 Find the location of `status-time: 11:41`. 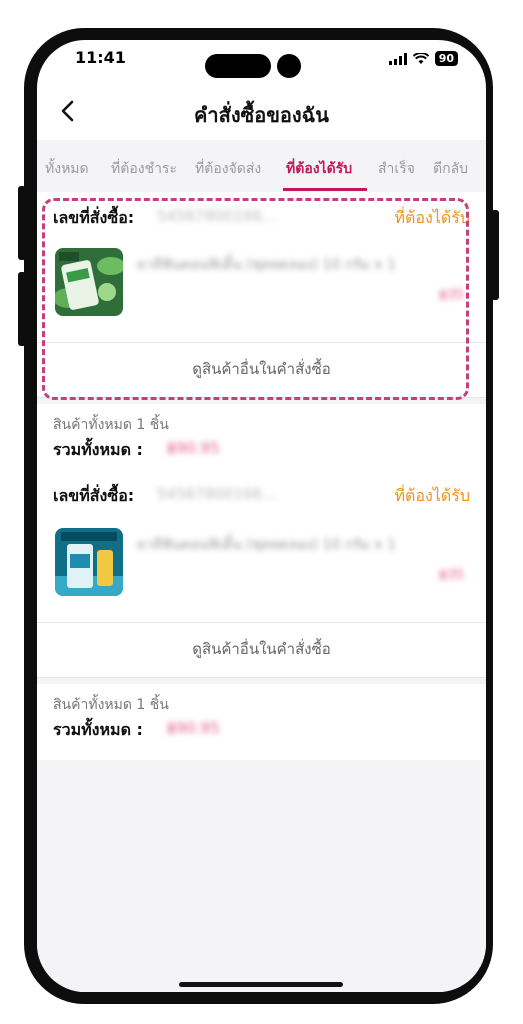

status-time: 11:41 is located at coordinates (100, 57).